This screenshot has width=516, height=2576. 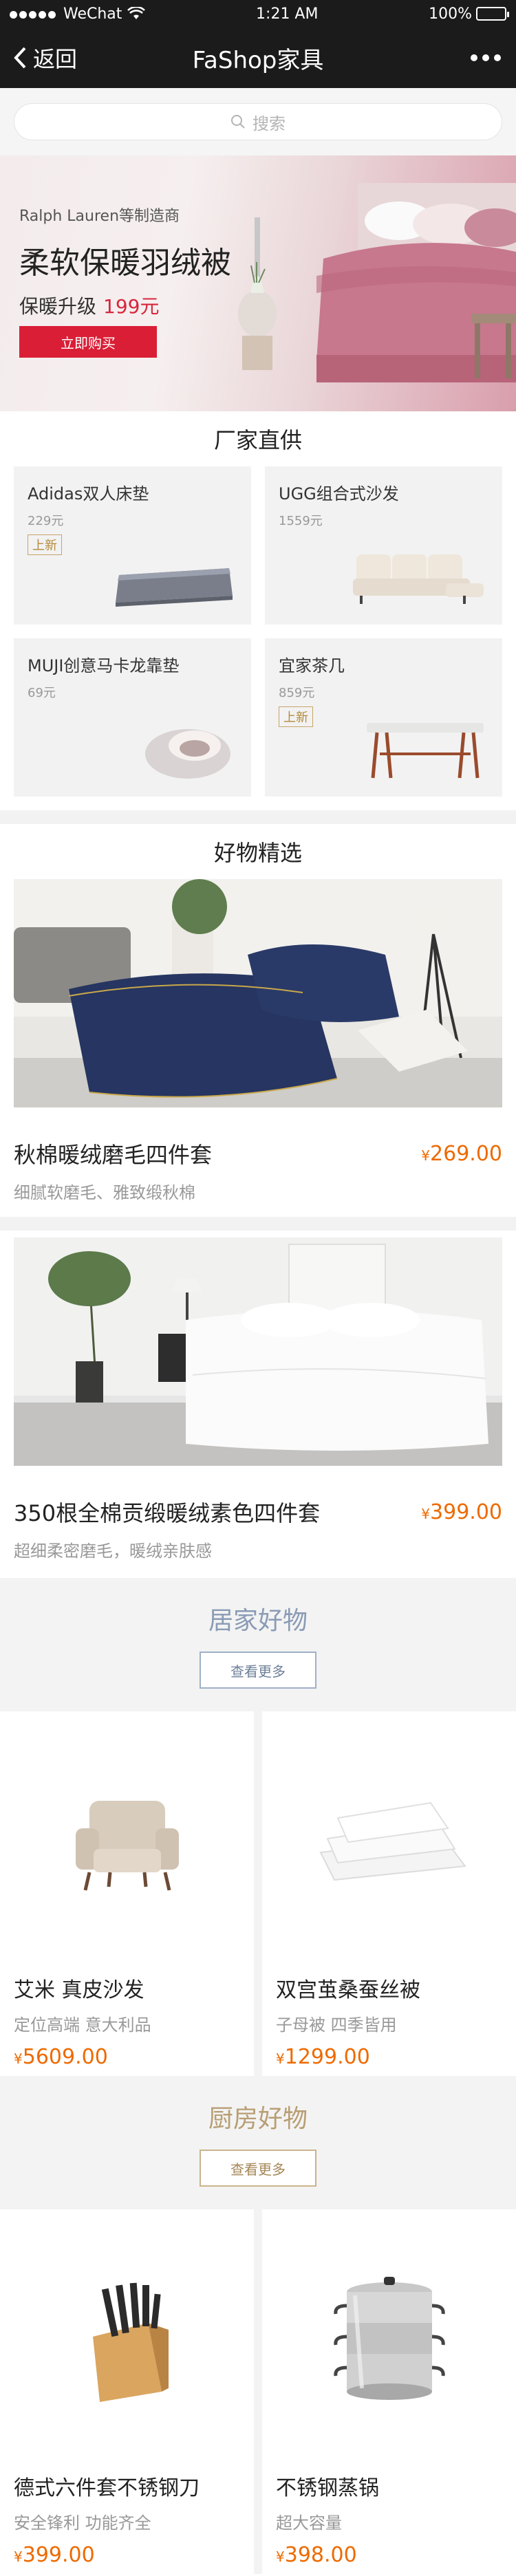 I want to click on navigation-bar: 返回 FaShop家具, so click(x=258, y=58).